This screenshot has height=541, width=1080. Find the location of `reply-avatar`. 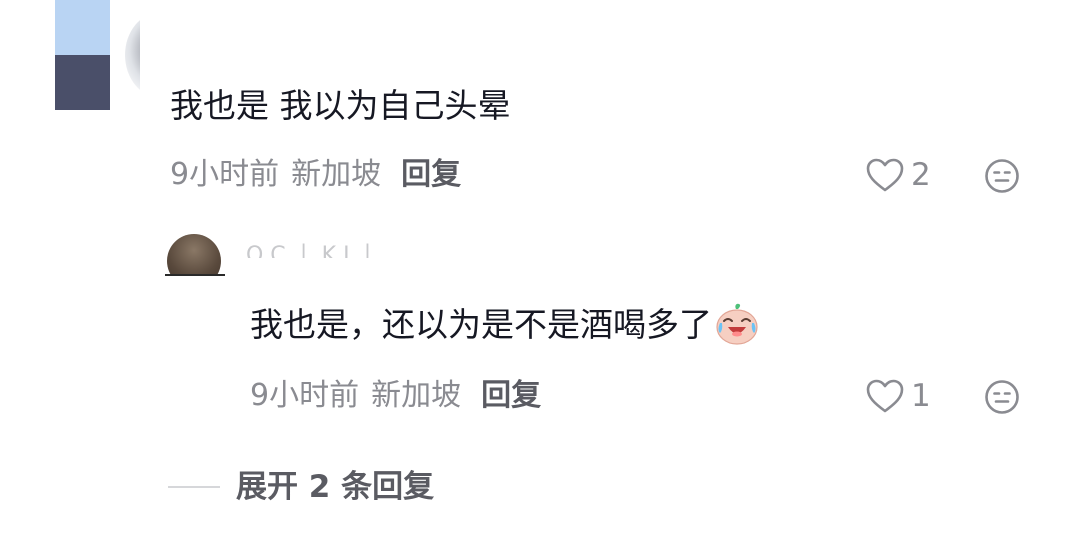

reply-avatar is located at coordinates (195, 255).